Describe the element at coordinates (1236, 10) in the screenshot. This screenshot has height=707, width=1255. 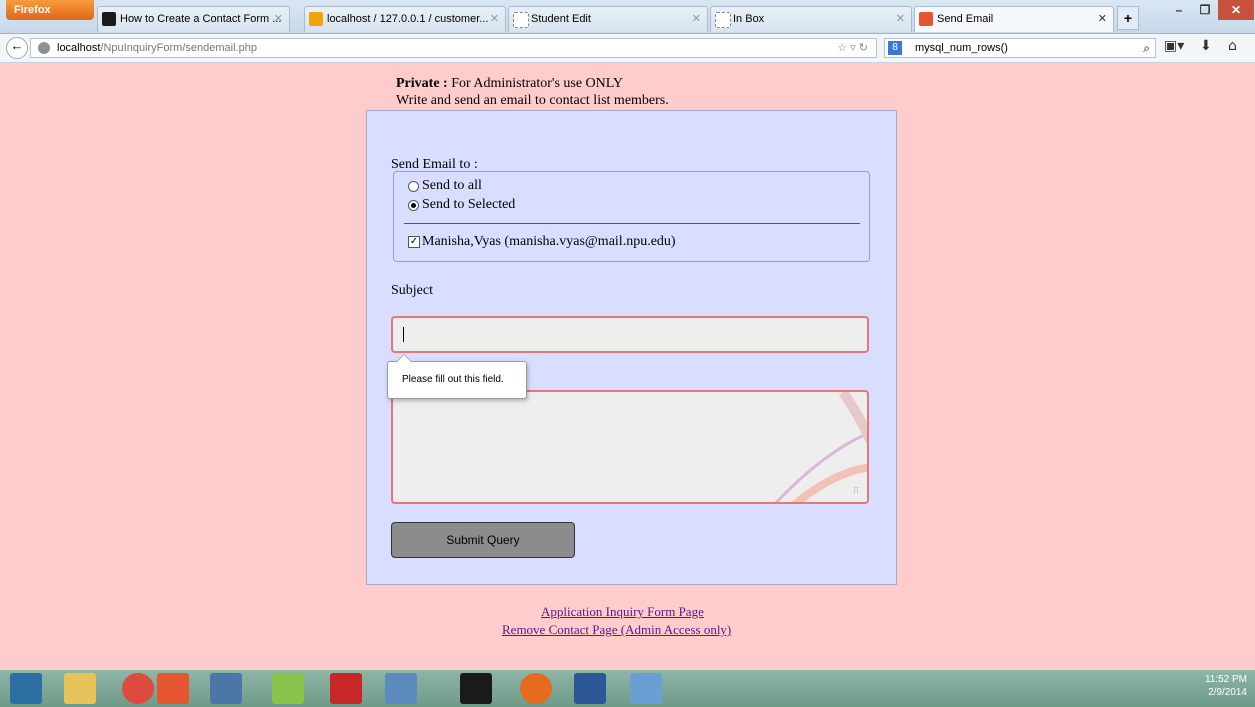
I see `window-close-icon: ✕` at that location.